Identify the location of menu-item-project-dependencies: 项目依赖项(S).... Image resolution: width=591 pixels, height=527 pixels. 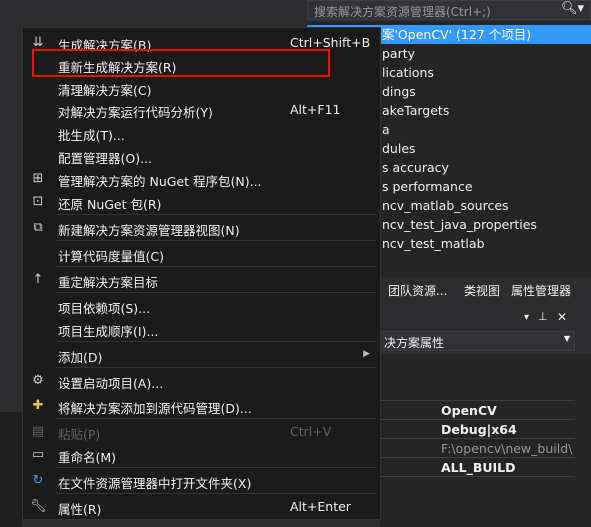
(201, 306).